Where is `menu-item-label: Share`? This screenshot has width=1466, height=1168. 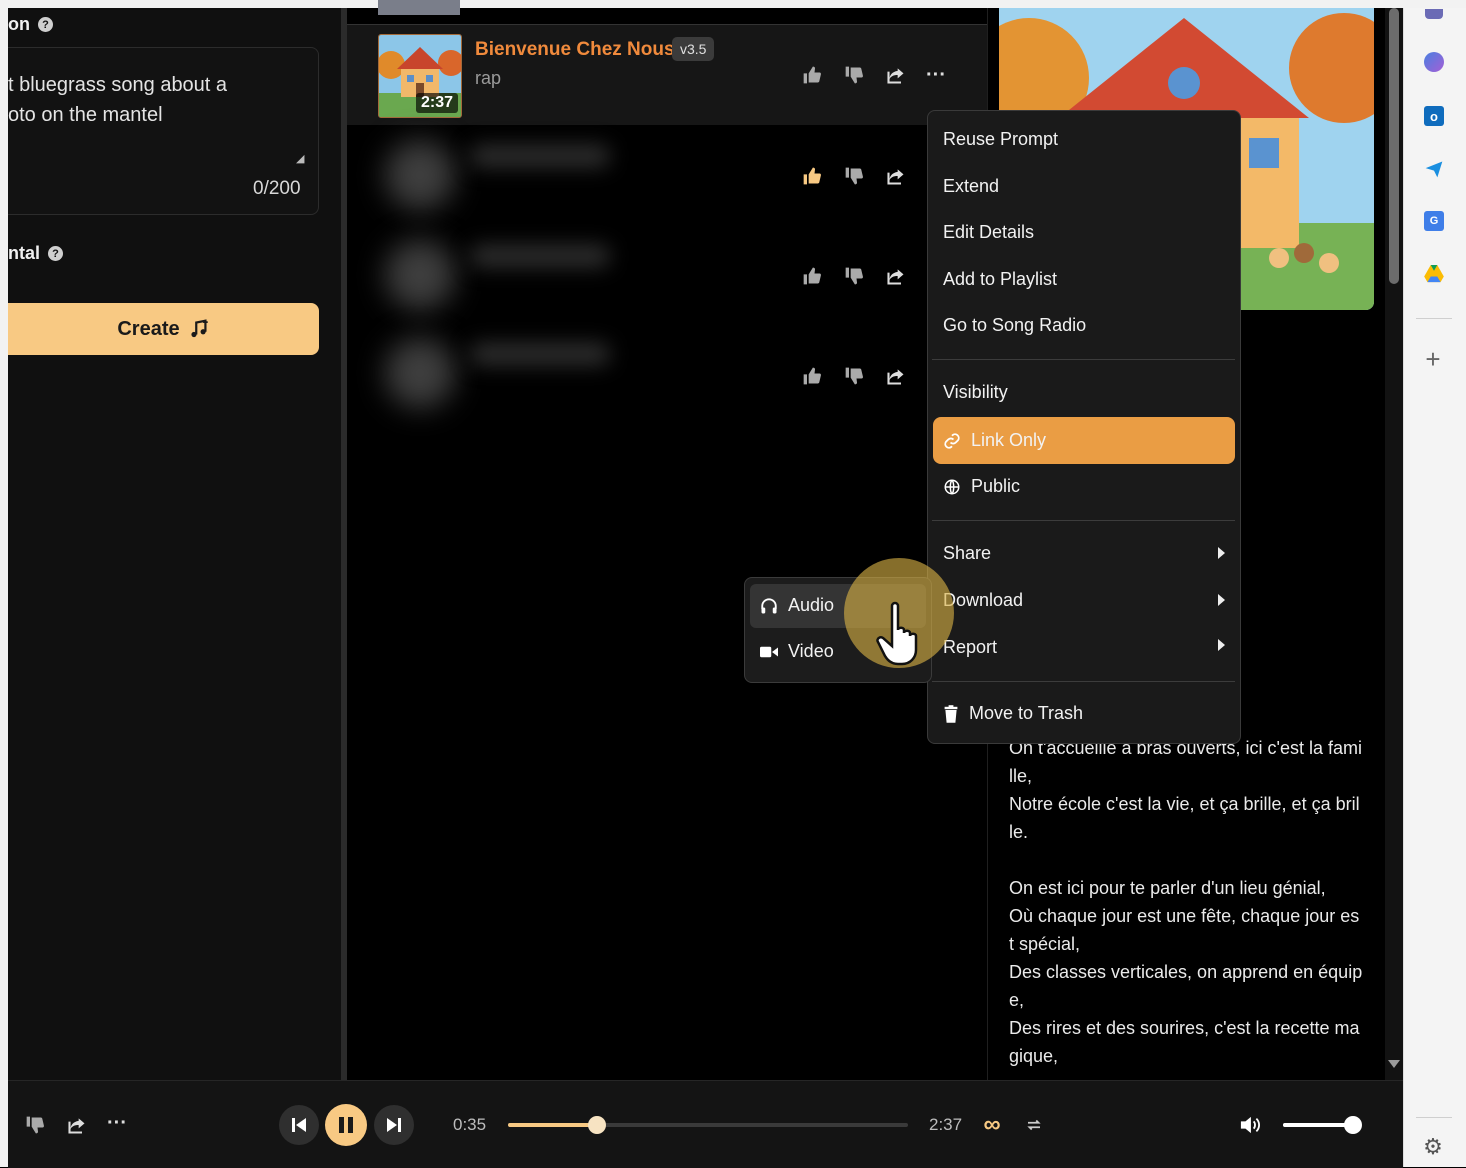
menu-item-label: Share is located at coordinates (967, 553).